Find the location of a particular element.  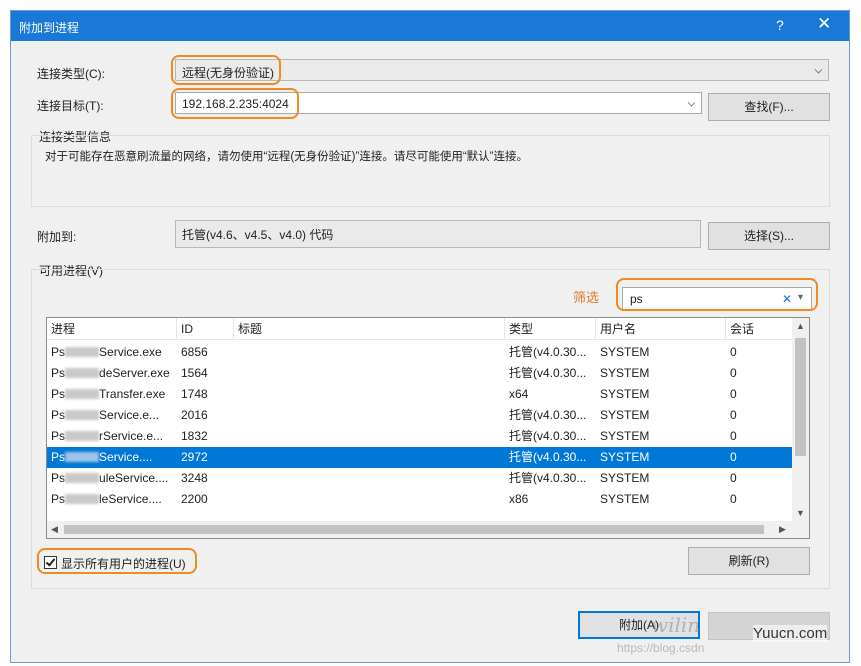

filter-dropdown-icon: ▾ is located at coordinates (800, 297).